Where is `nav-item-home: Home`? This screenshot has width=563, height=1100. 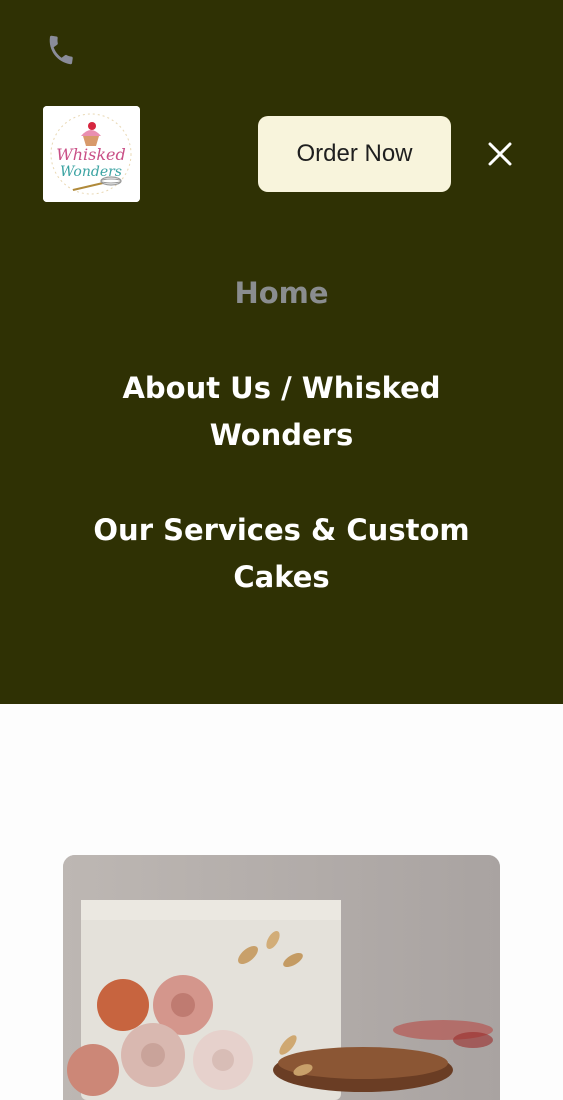
nav-item-home: Home is located at coordinates (282, 293).